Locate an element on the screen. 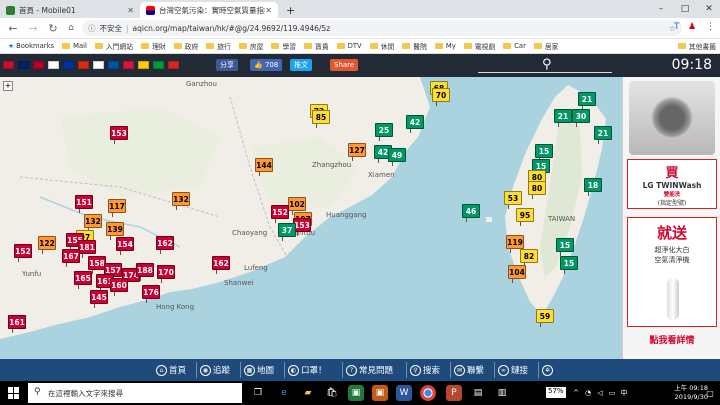  close-window-icon: ✕ is located at coordinates (709, 9).